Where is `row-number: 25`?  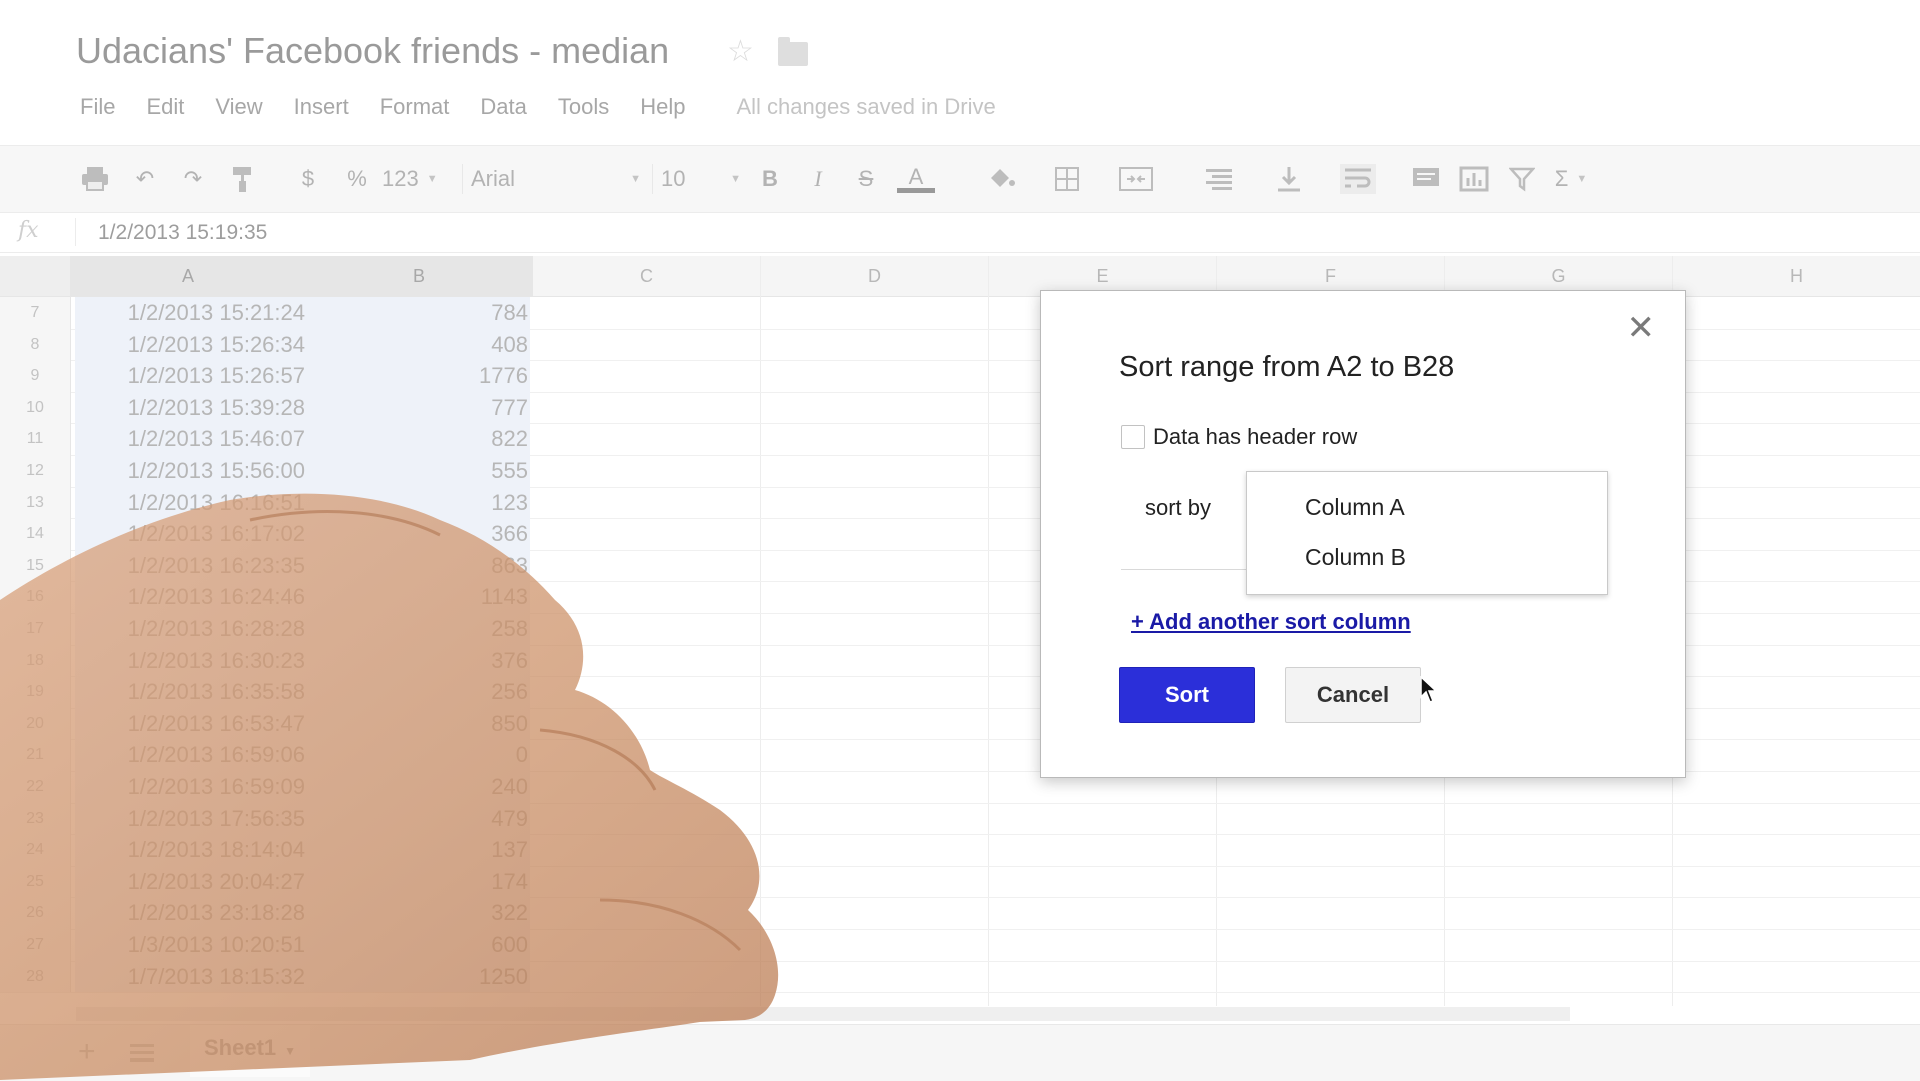 row-number: 25 is located at coordinates (35, 881).